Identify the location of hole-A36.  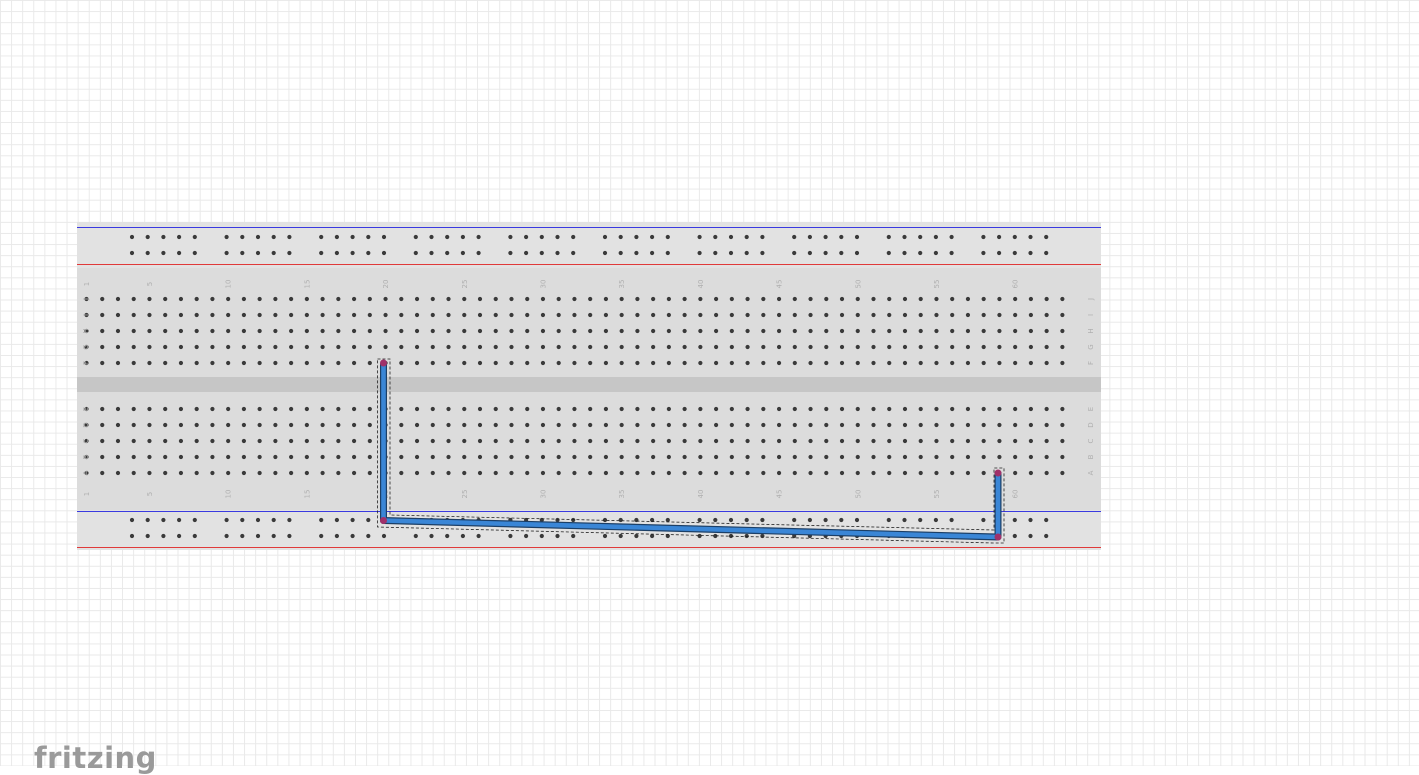
(637, 473).